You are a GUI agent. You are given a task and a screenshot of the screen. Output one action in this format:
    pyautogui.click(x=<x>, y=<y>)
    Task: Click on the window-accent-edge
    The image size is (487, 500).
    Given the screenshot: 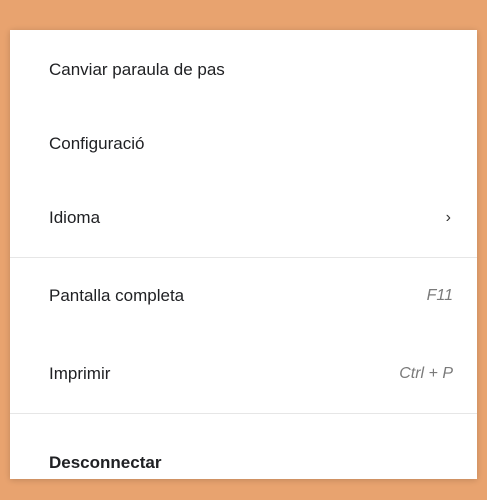 What is the action you would take?
    pyautogui.click(x=5, y=239)
    